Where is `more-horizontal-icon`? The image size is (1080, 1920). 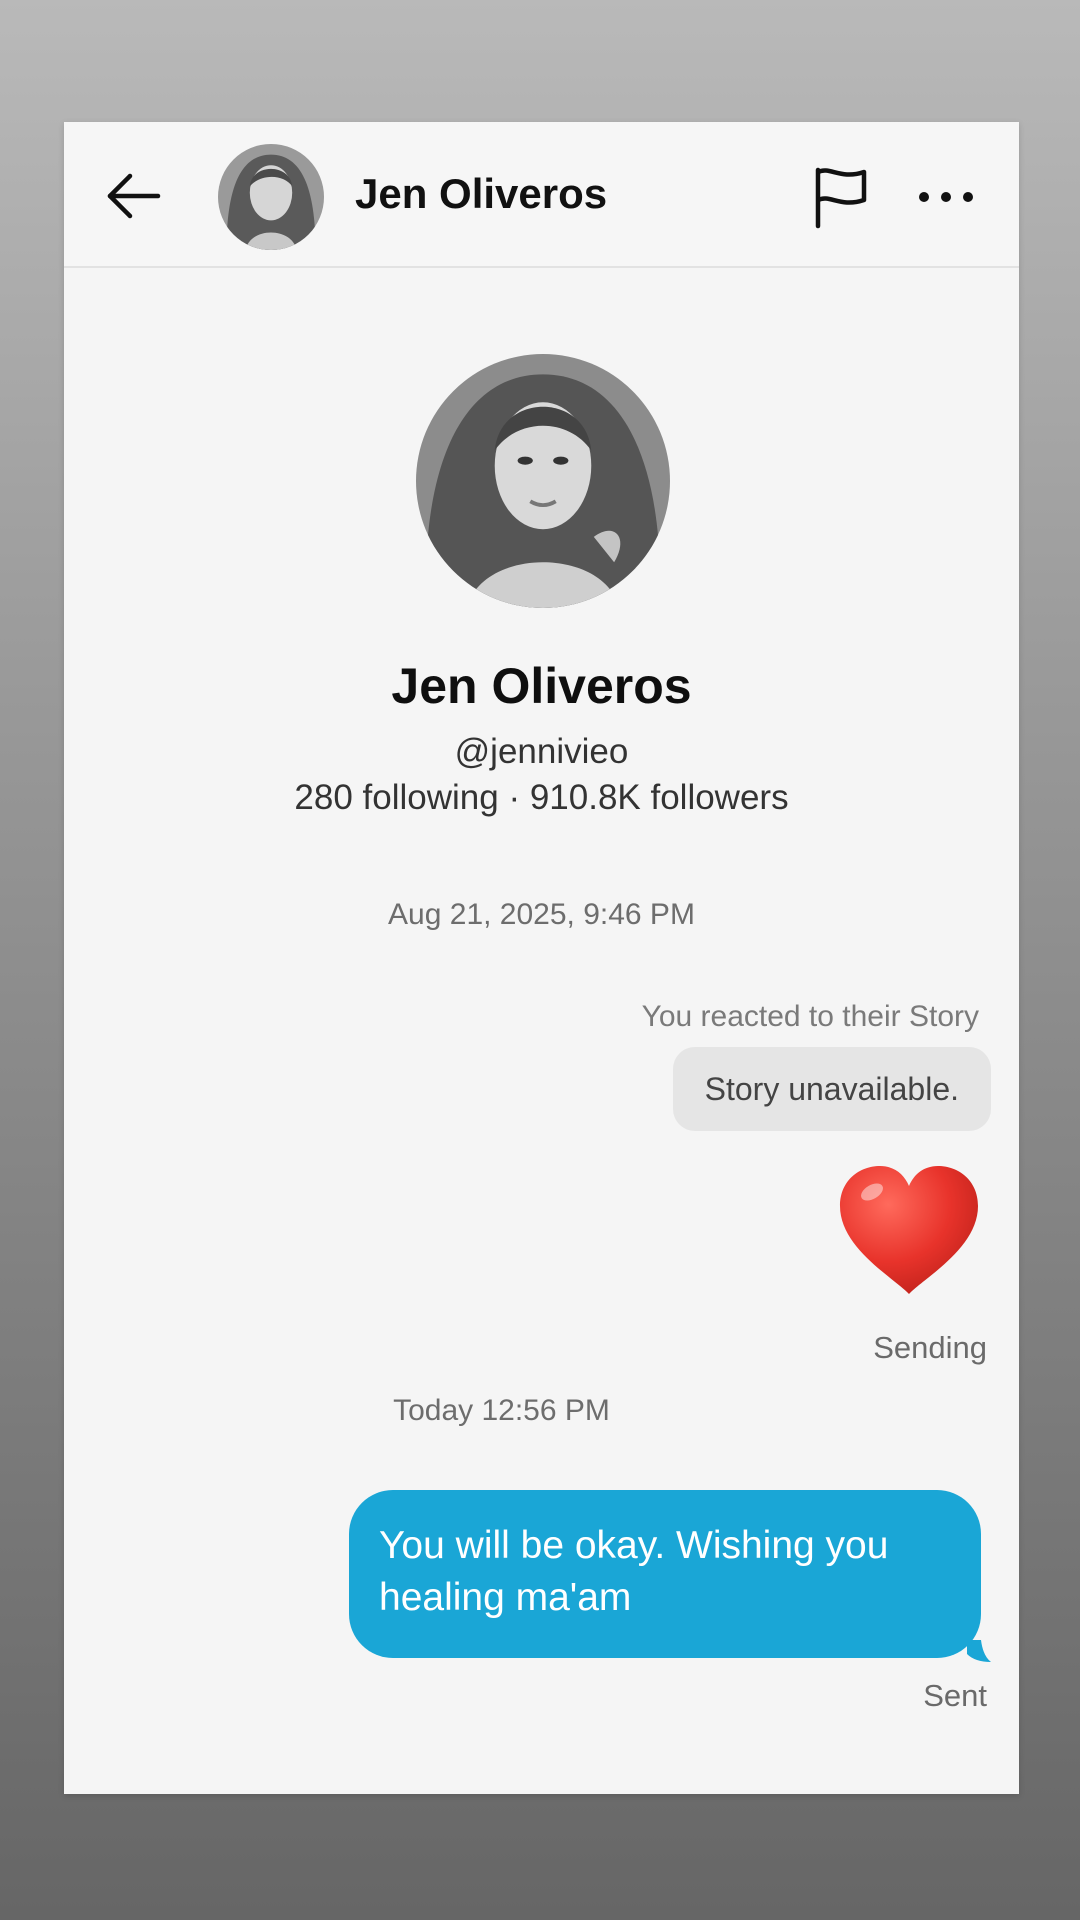 more-horizontal-icon is located at coordinates (946, 197).